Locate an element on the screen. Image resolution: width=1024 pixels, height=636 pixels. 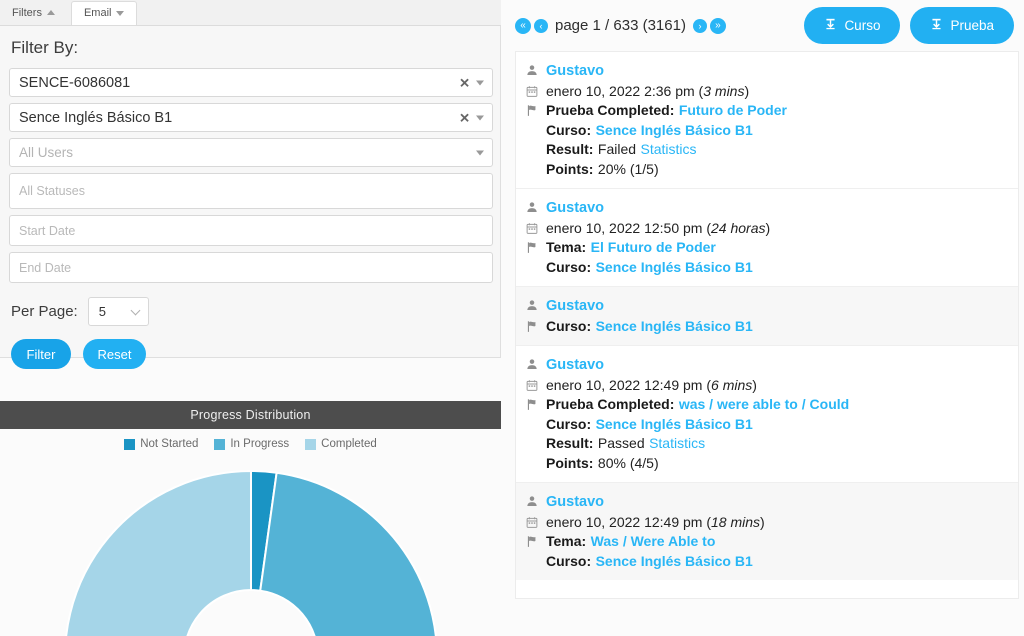
course-select: Sence Inglés Básico B1 ✕ is located at coordinates (251, 117).